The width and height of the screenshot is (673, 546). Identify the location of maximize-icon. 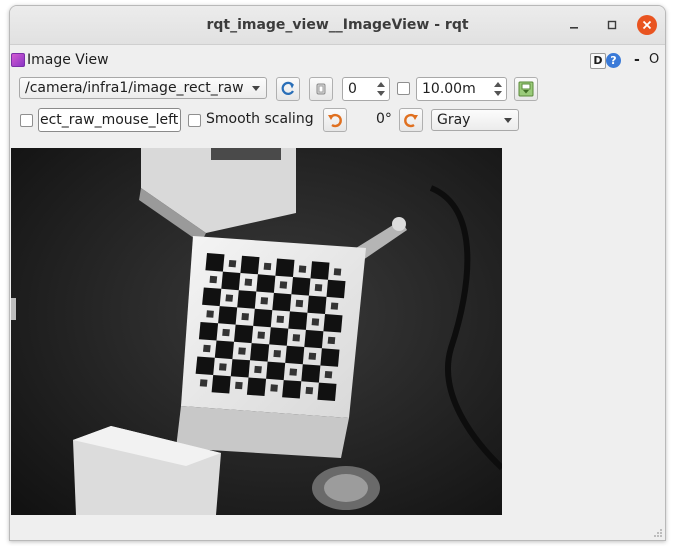
(612, 25).